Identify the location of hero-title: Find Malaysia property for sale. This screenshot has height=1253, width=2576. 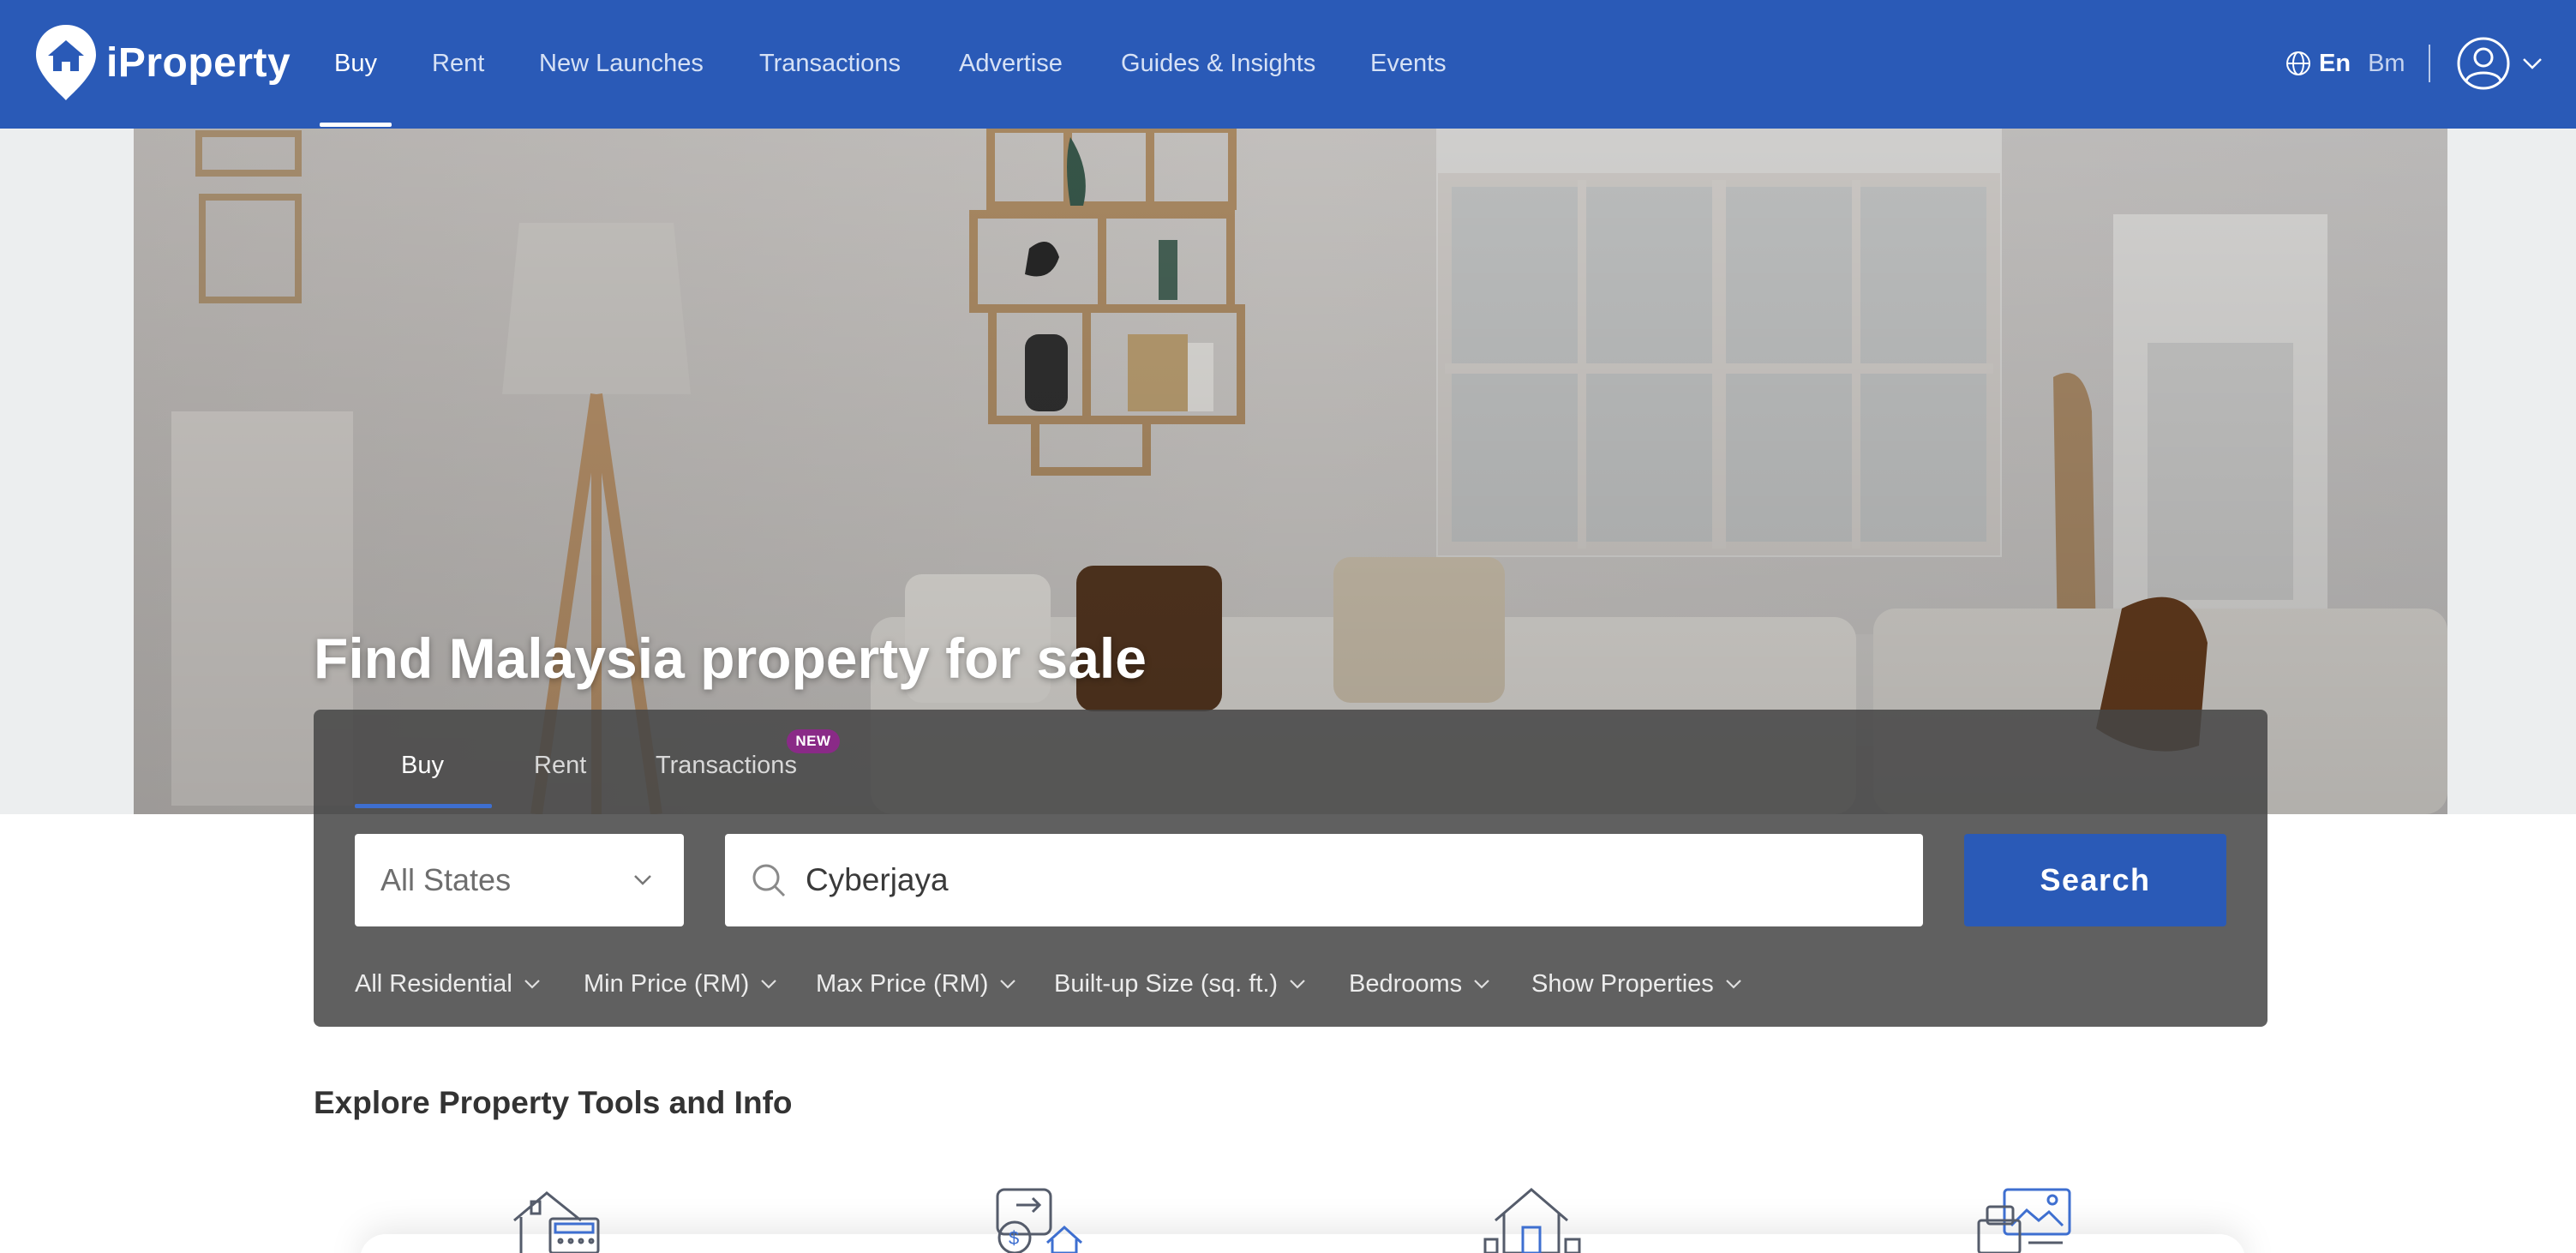
(730, 658).